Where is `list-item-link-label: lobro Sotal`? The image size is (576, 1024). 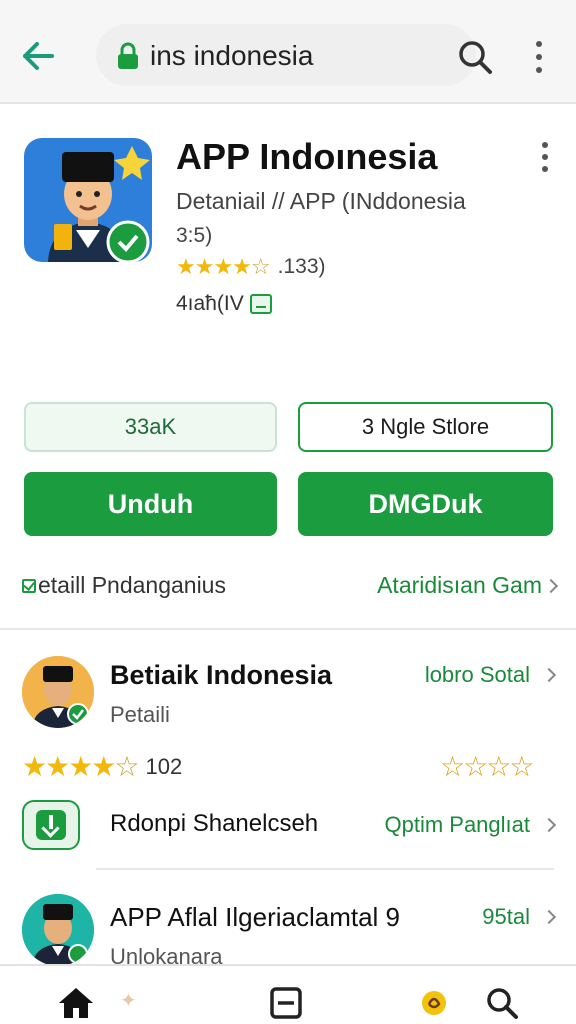
list-item-link-label: lobro Sotal is located at coordinates (477, 674).